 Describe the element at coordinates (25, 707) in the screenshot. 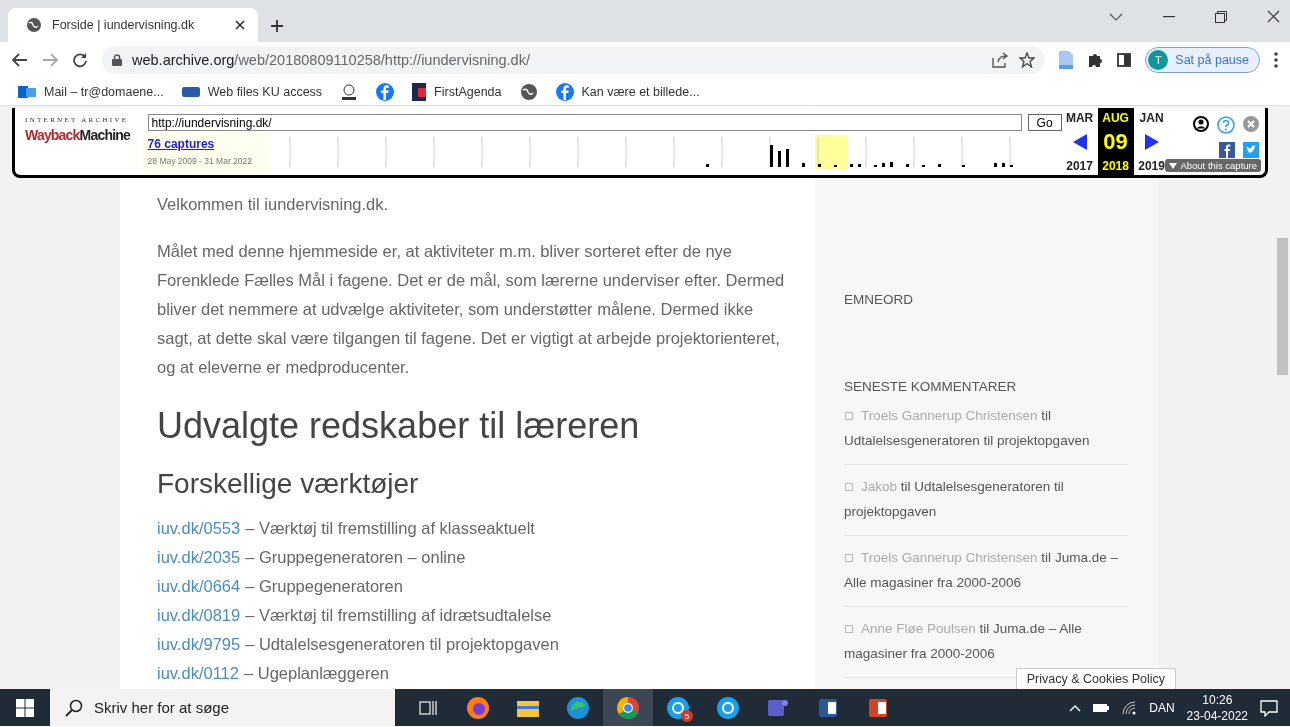

I see `windows-icon` at that location.